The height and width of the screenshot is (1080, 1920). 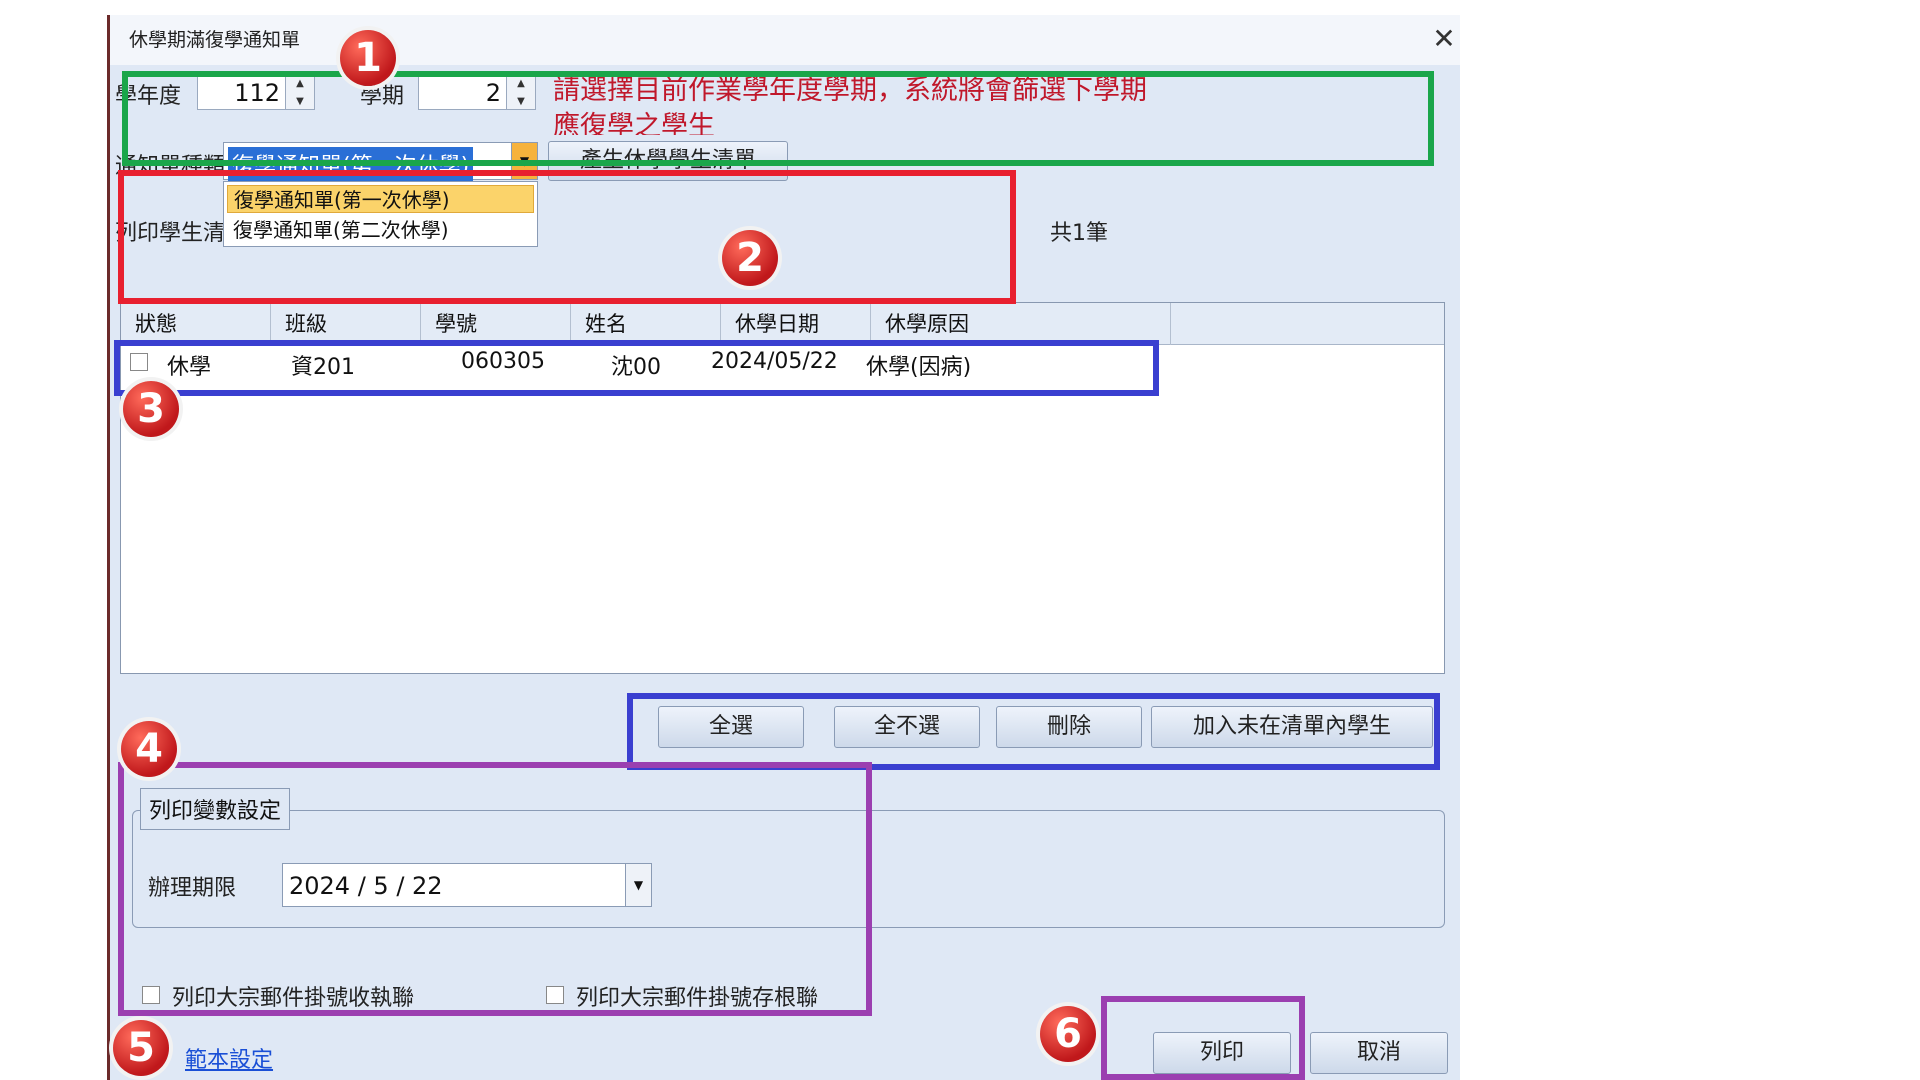 What do you see at coordinates (151, 409) in the screenshot?
I see `badge-3: 3` at bounding box center [151, 409].